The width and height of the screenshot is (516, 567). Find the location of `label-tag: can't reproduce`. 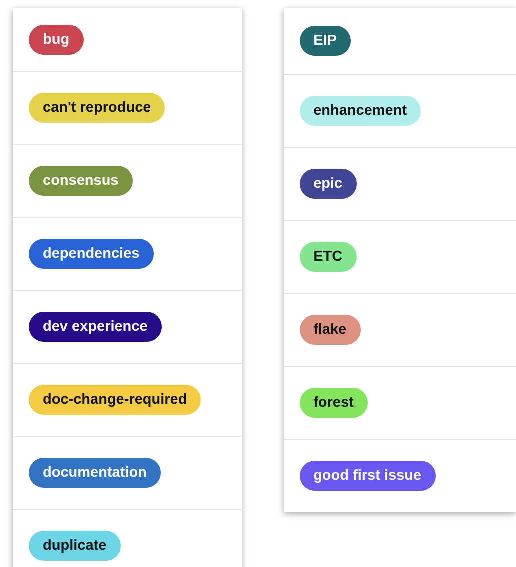

label-tag: can't reproduce is located at coordinates (97, 108).